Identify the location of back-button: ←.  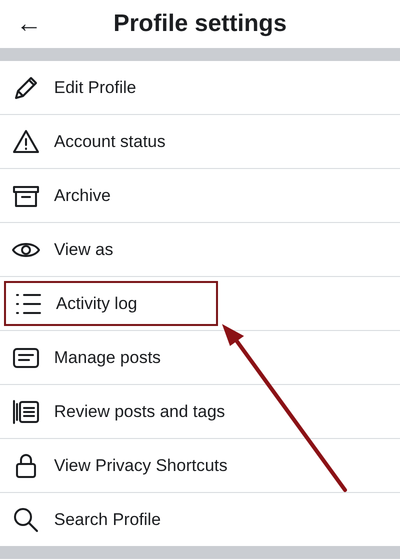
(29, 23).